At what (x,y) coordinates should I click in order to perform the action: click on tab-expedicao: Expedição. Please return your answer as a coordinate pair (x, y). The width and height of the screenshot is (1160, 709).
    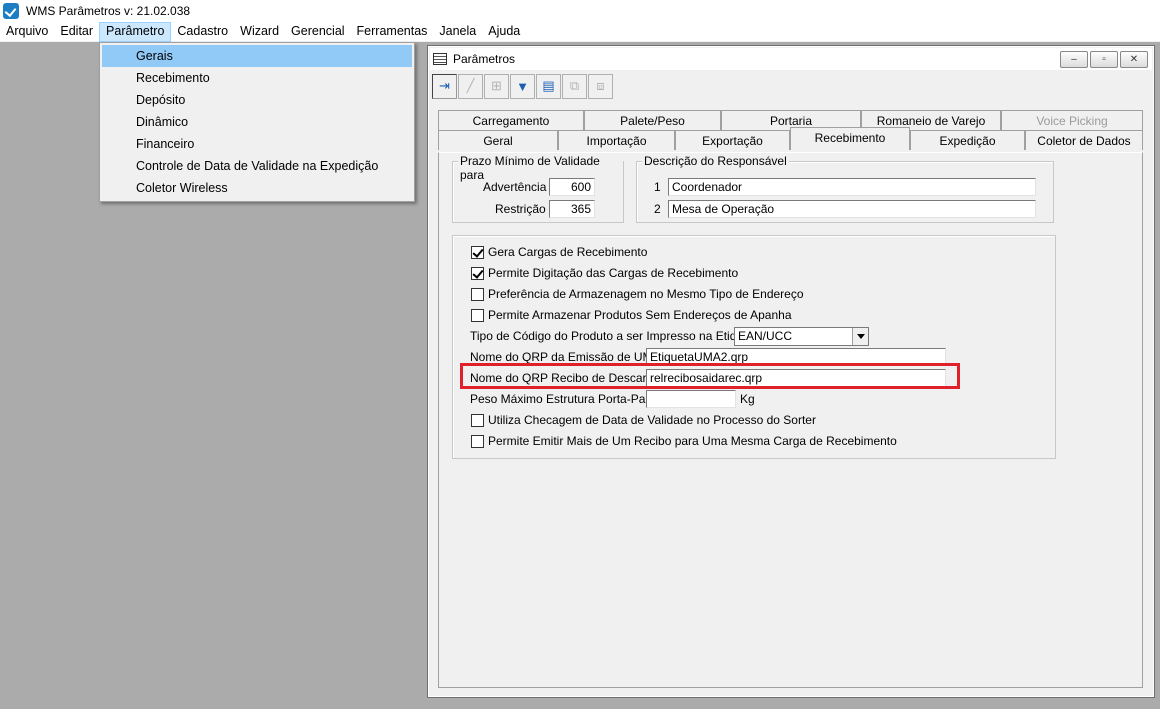
    Looking at the image, I should click on (967, 140).